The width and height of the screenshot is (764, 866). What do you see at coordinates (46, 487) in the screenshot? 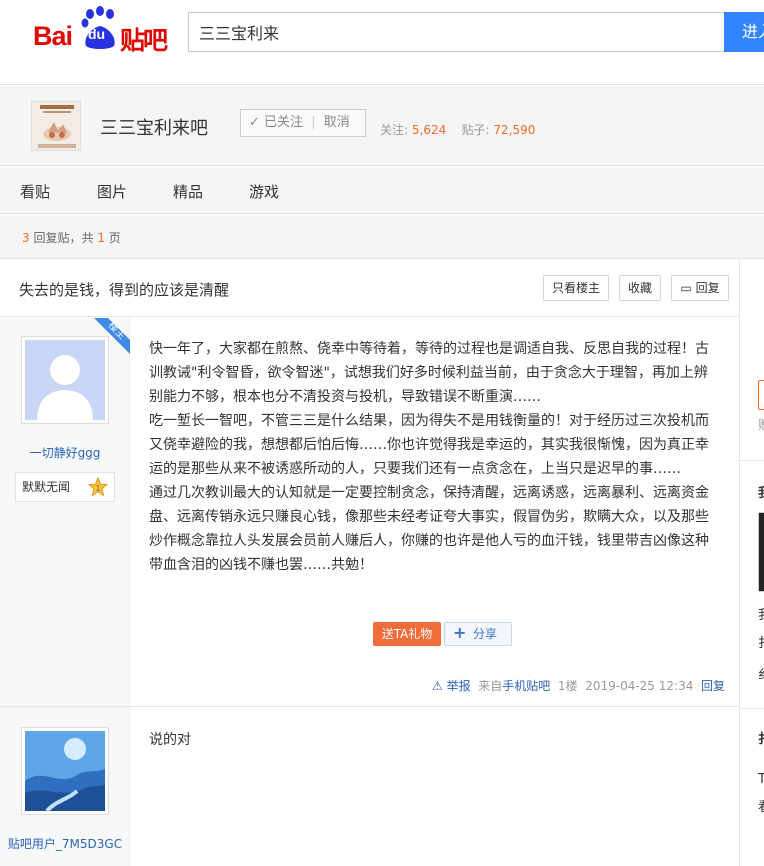
I see `user-level-label: 默默无闻` at bounding box center [46, 487].